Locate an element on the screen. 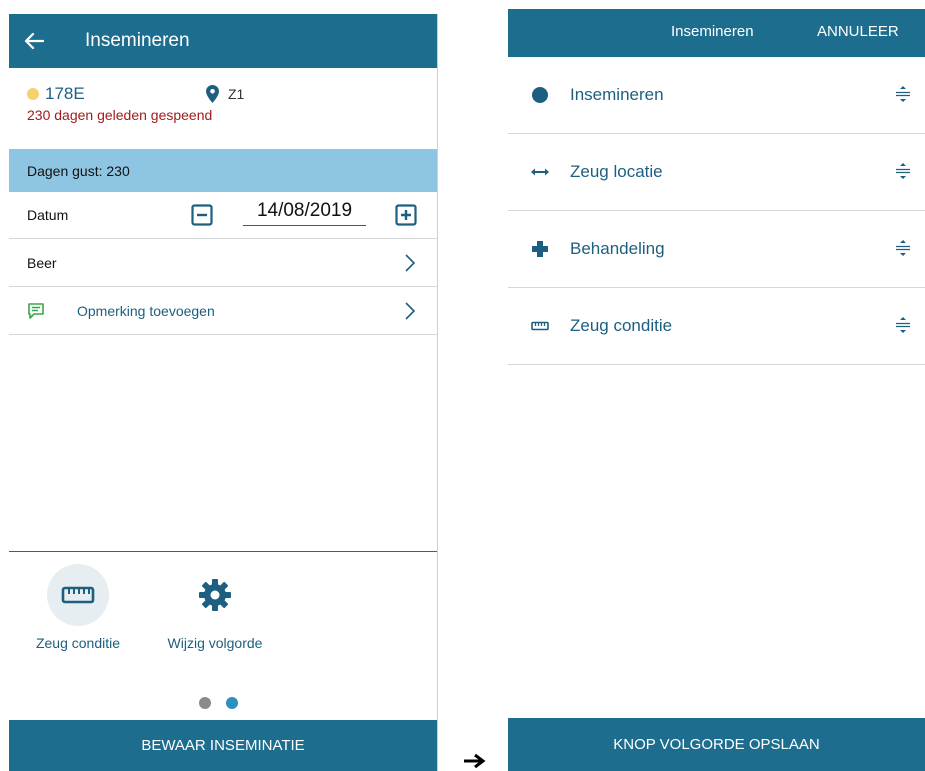  change-order-label: Wijzig volgorde is located at coordinates (215, 643).